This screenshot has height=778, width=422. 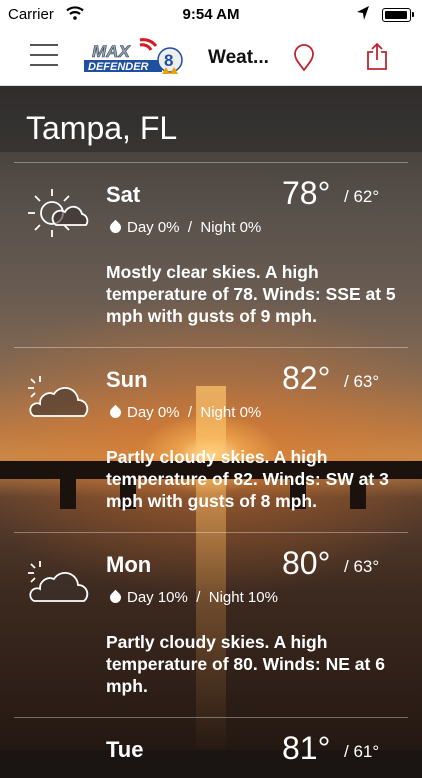 I want to click on share-icon, so click(x=377, y=56).